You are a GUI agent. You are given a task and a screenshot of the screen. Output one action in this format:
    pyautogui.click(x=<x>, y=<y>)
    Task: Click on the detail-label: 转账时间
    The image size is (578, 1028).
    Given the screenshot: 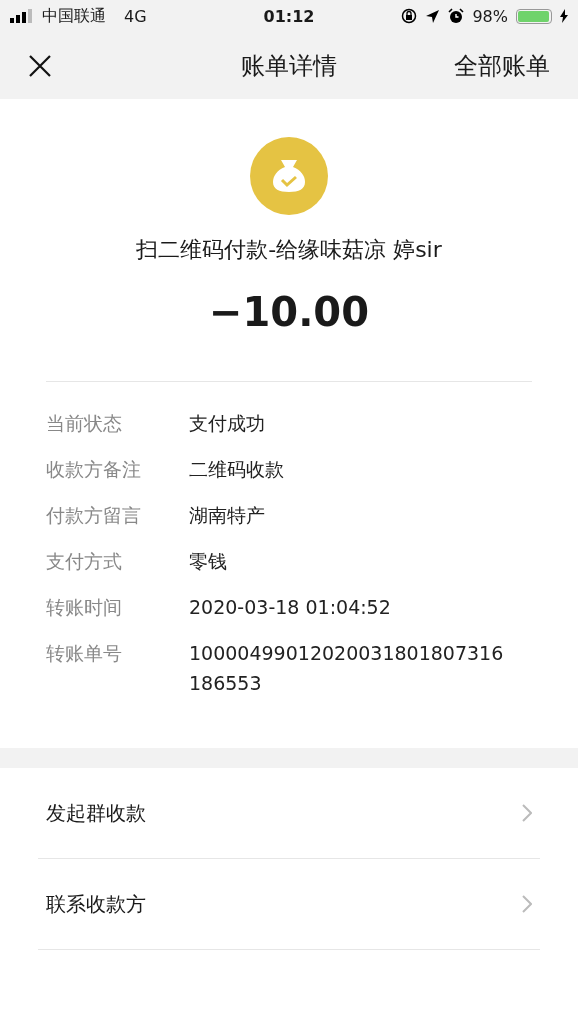 What is the action you would take?
    pyautogui.click(x=84, y=607)
    